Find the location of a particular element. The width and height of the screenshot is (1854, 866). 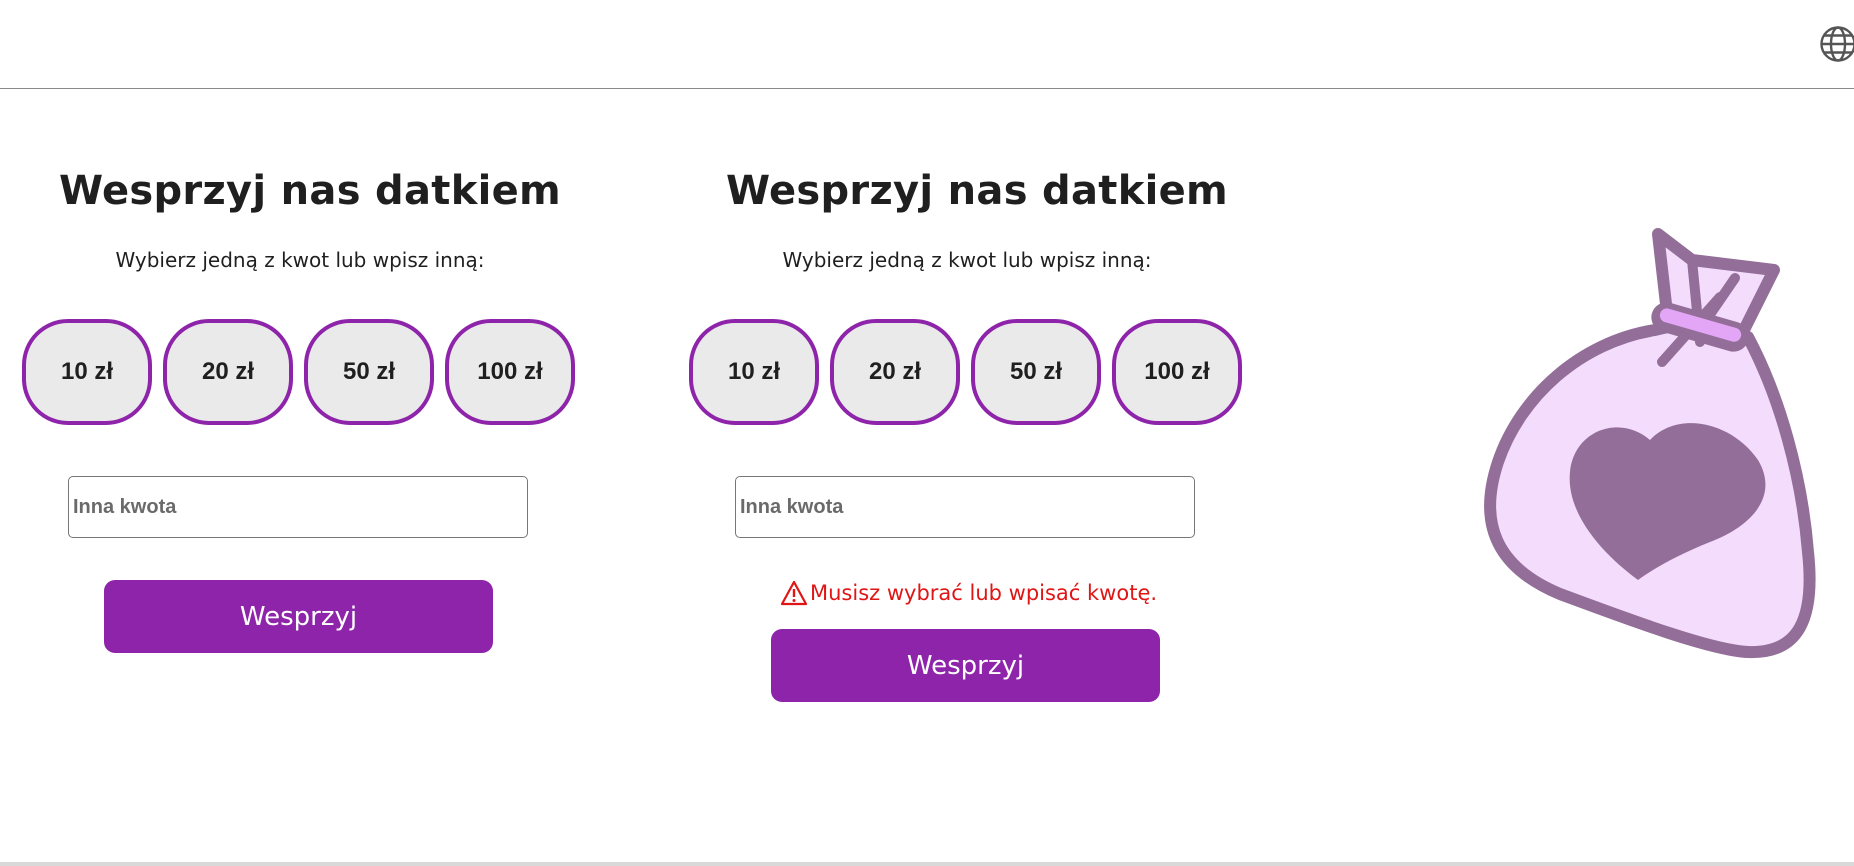

warning-triangle-icon is located at coordinates (794, 593).